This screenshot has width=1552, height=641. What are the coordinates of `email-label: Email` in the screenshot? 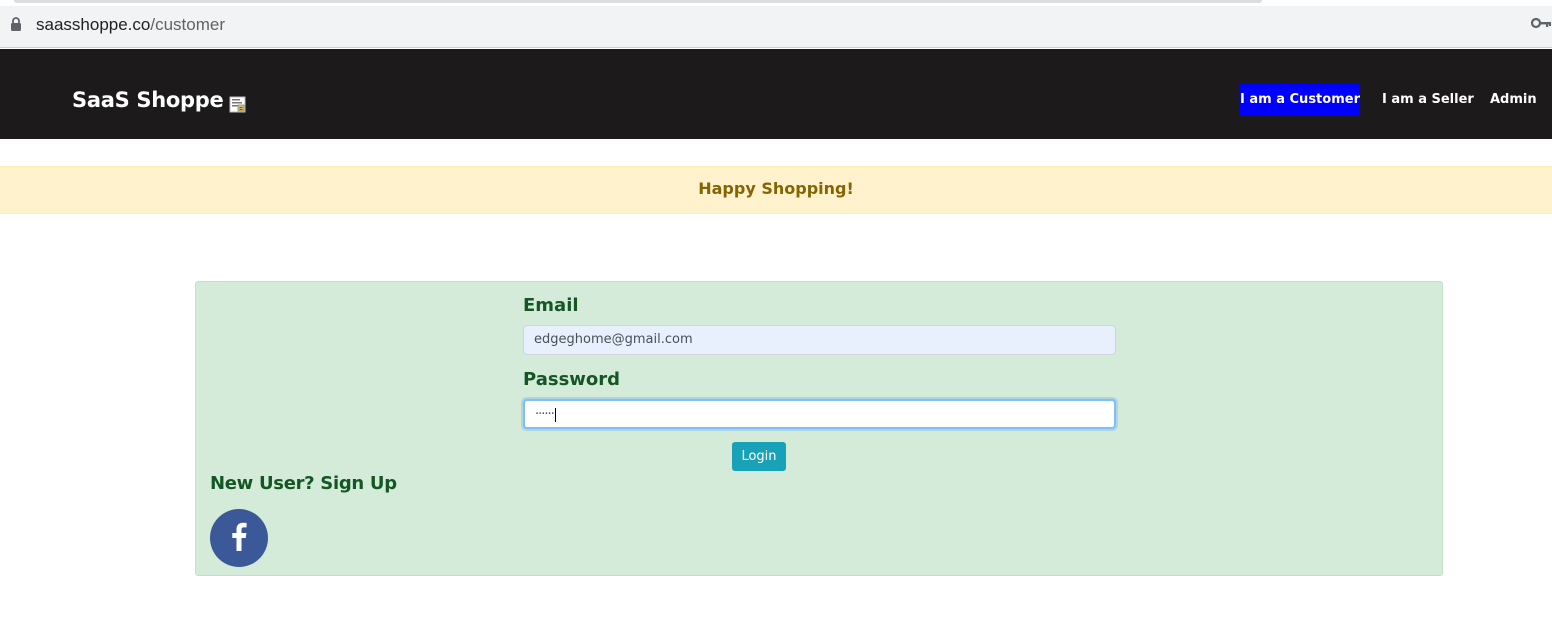 It's located at (551, 305).